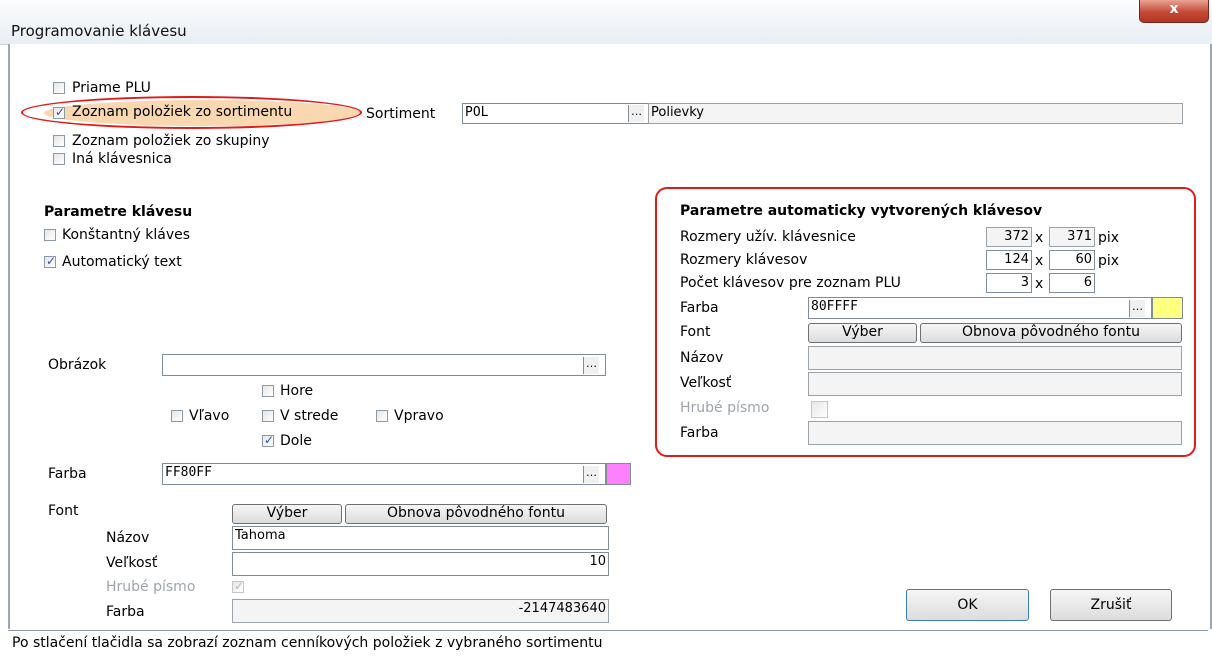 The height and width of the screenshot is (658, 1212). What do you see at coordinates (126, 235) in the screenshot?
I see `konstantny-label: Konštantný kláves` at bounding box center [126, 235].